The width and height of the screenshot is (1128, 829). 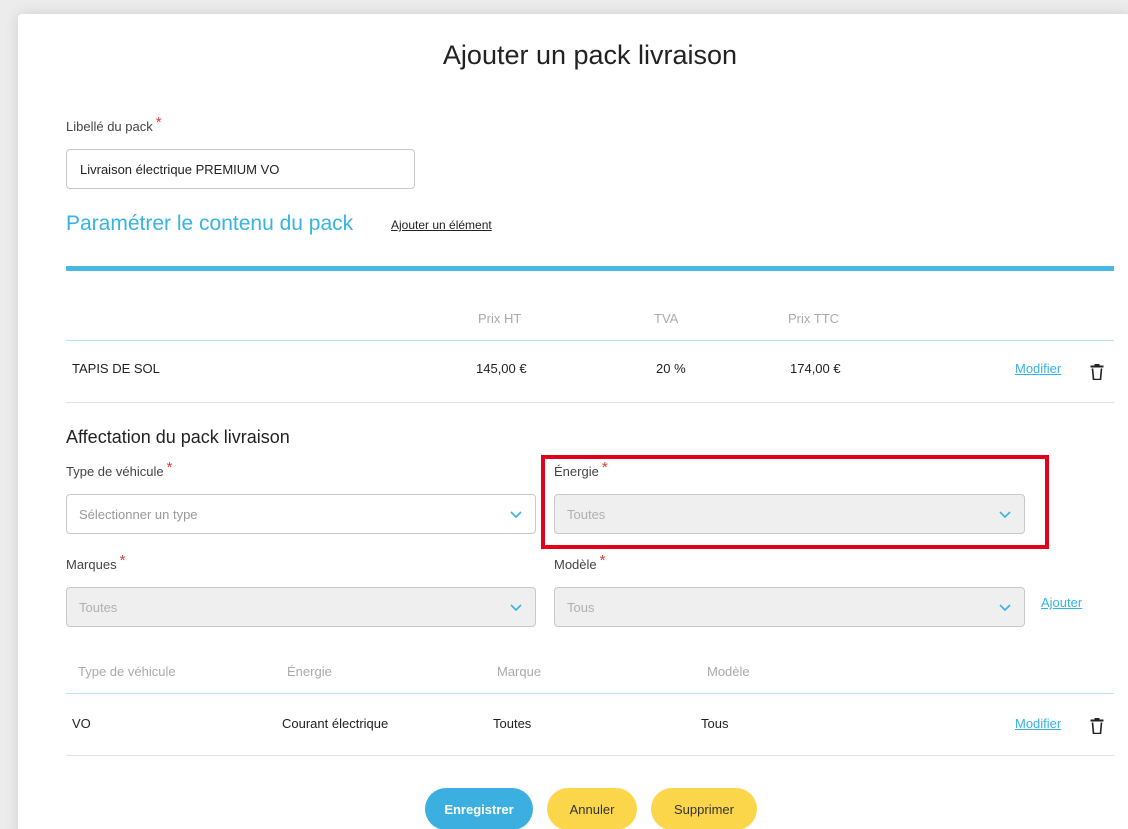 I want to click on col-model: Modèle, so click(x=728, y=671).